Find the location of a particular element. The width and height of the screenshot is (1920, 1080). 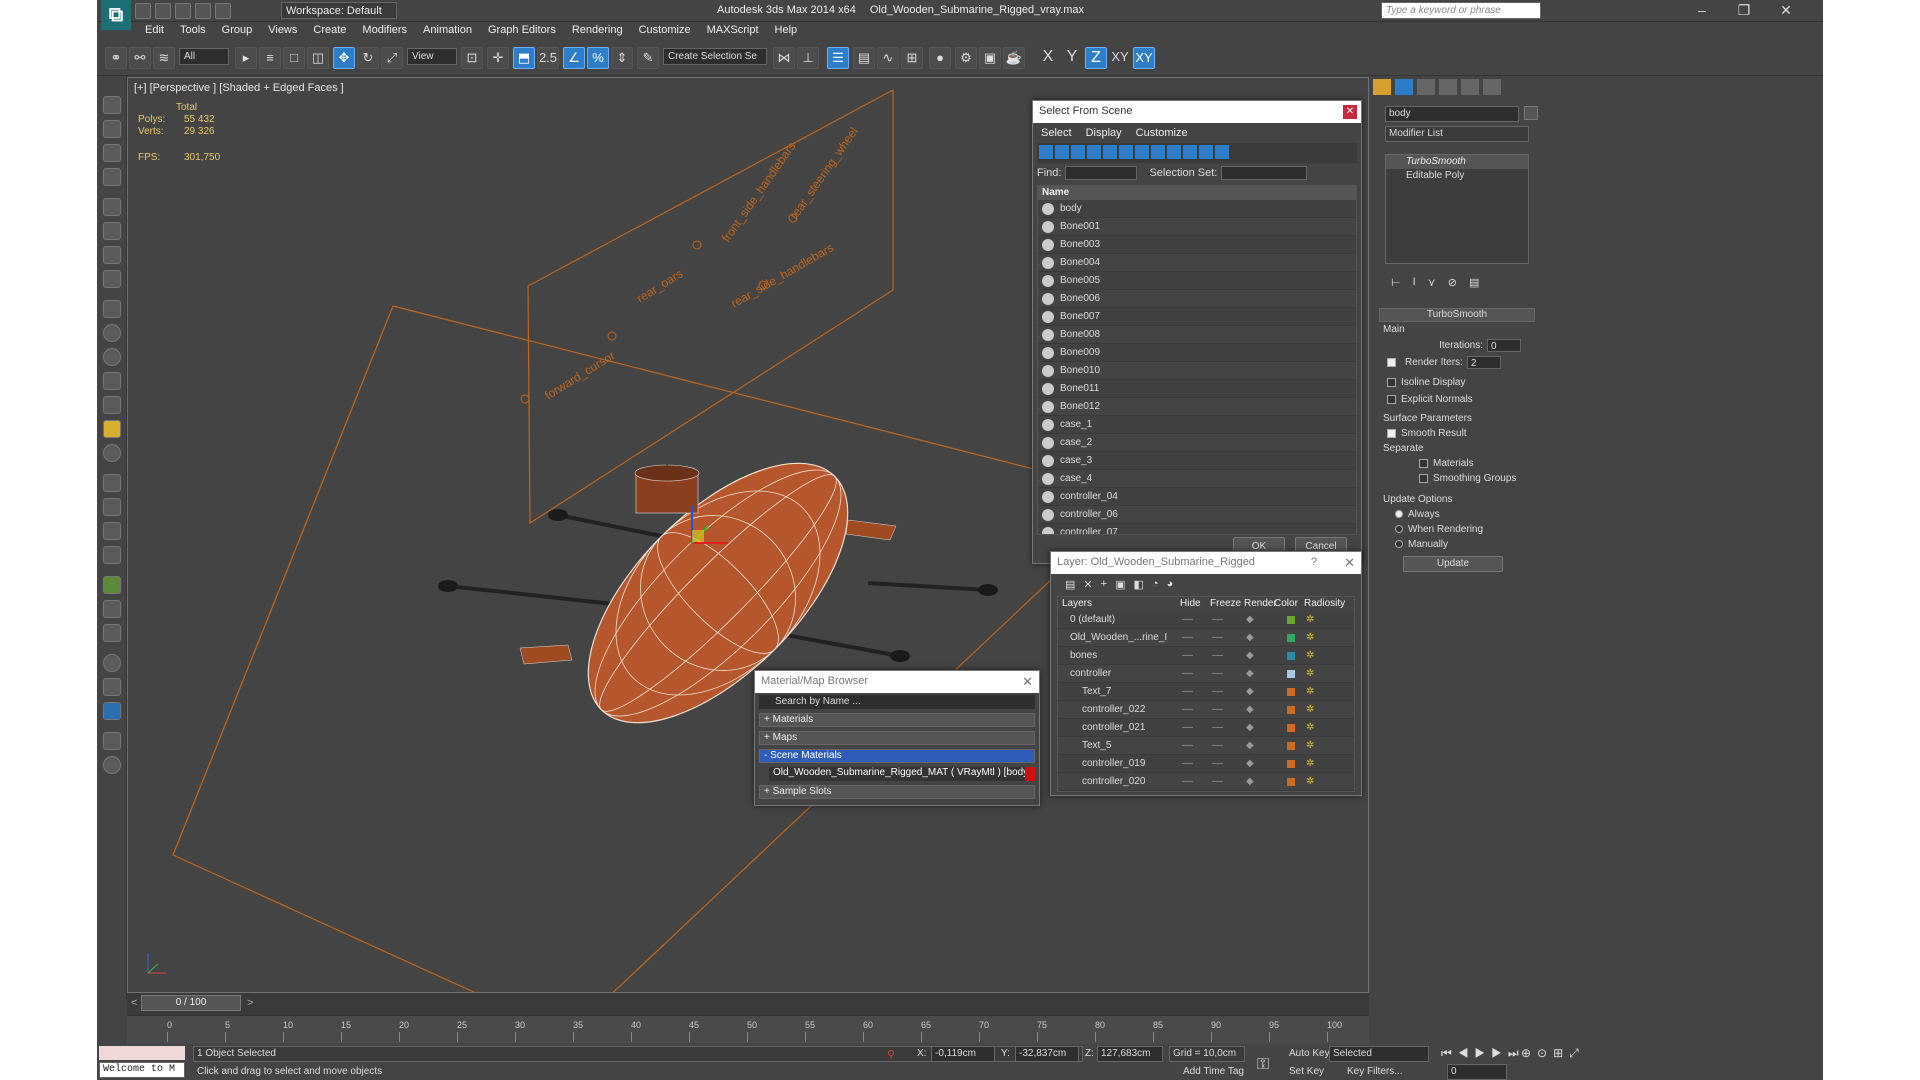

sample-slots-section: + Sample Slots is located at coordinates (897, 792).